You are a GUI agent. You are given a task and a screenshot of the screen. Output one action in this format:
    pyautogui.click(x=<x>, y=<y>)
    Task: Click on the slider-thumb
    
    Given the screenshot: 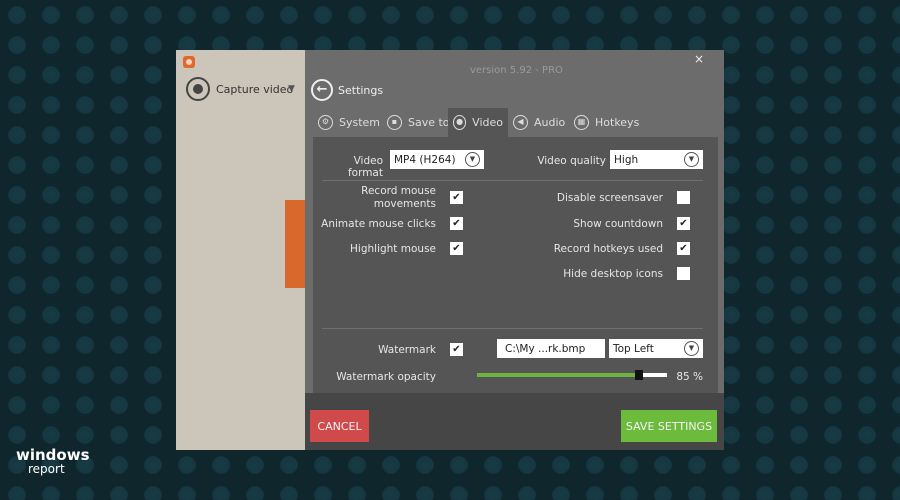 What is the action you would take?
    pyautogui.click(x=638, y=375)
    